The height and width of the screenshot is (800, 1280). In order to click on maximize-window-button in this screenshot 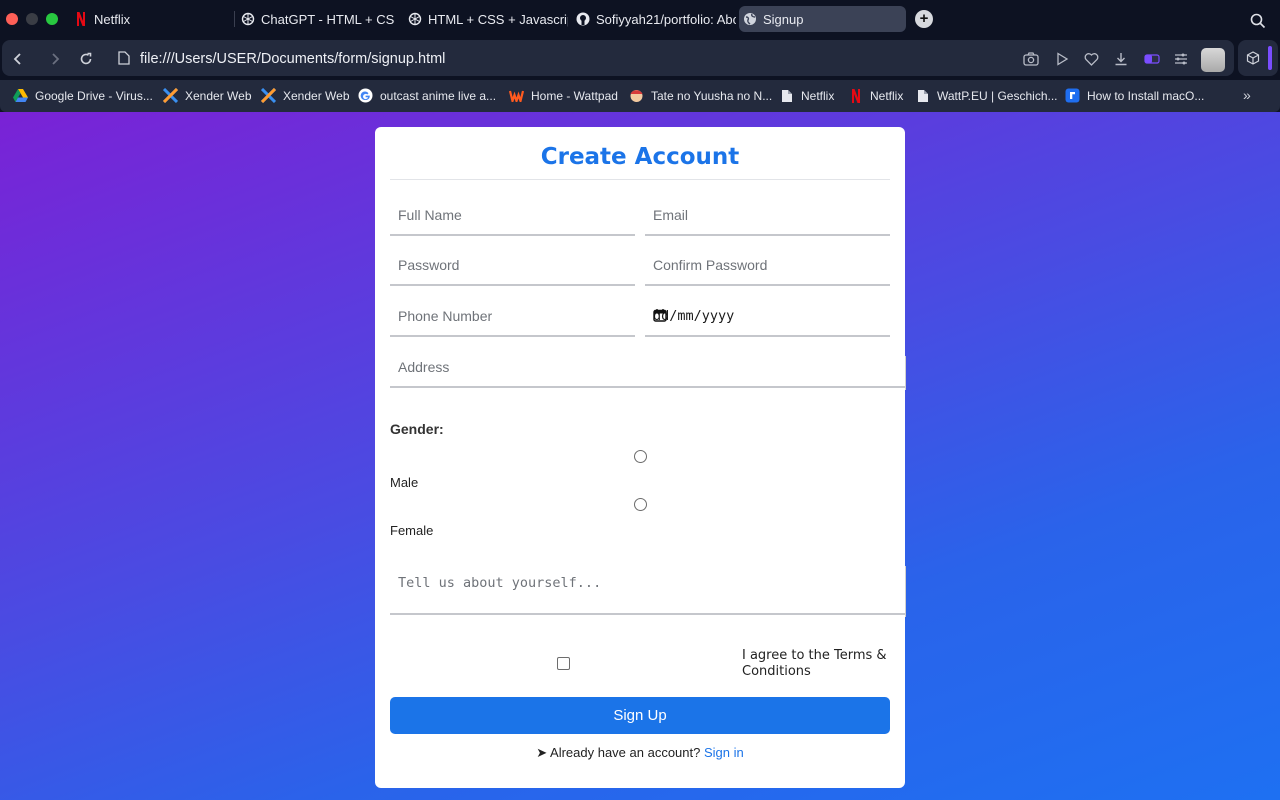, I will do `click(52, 19)`.